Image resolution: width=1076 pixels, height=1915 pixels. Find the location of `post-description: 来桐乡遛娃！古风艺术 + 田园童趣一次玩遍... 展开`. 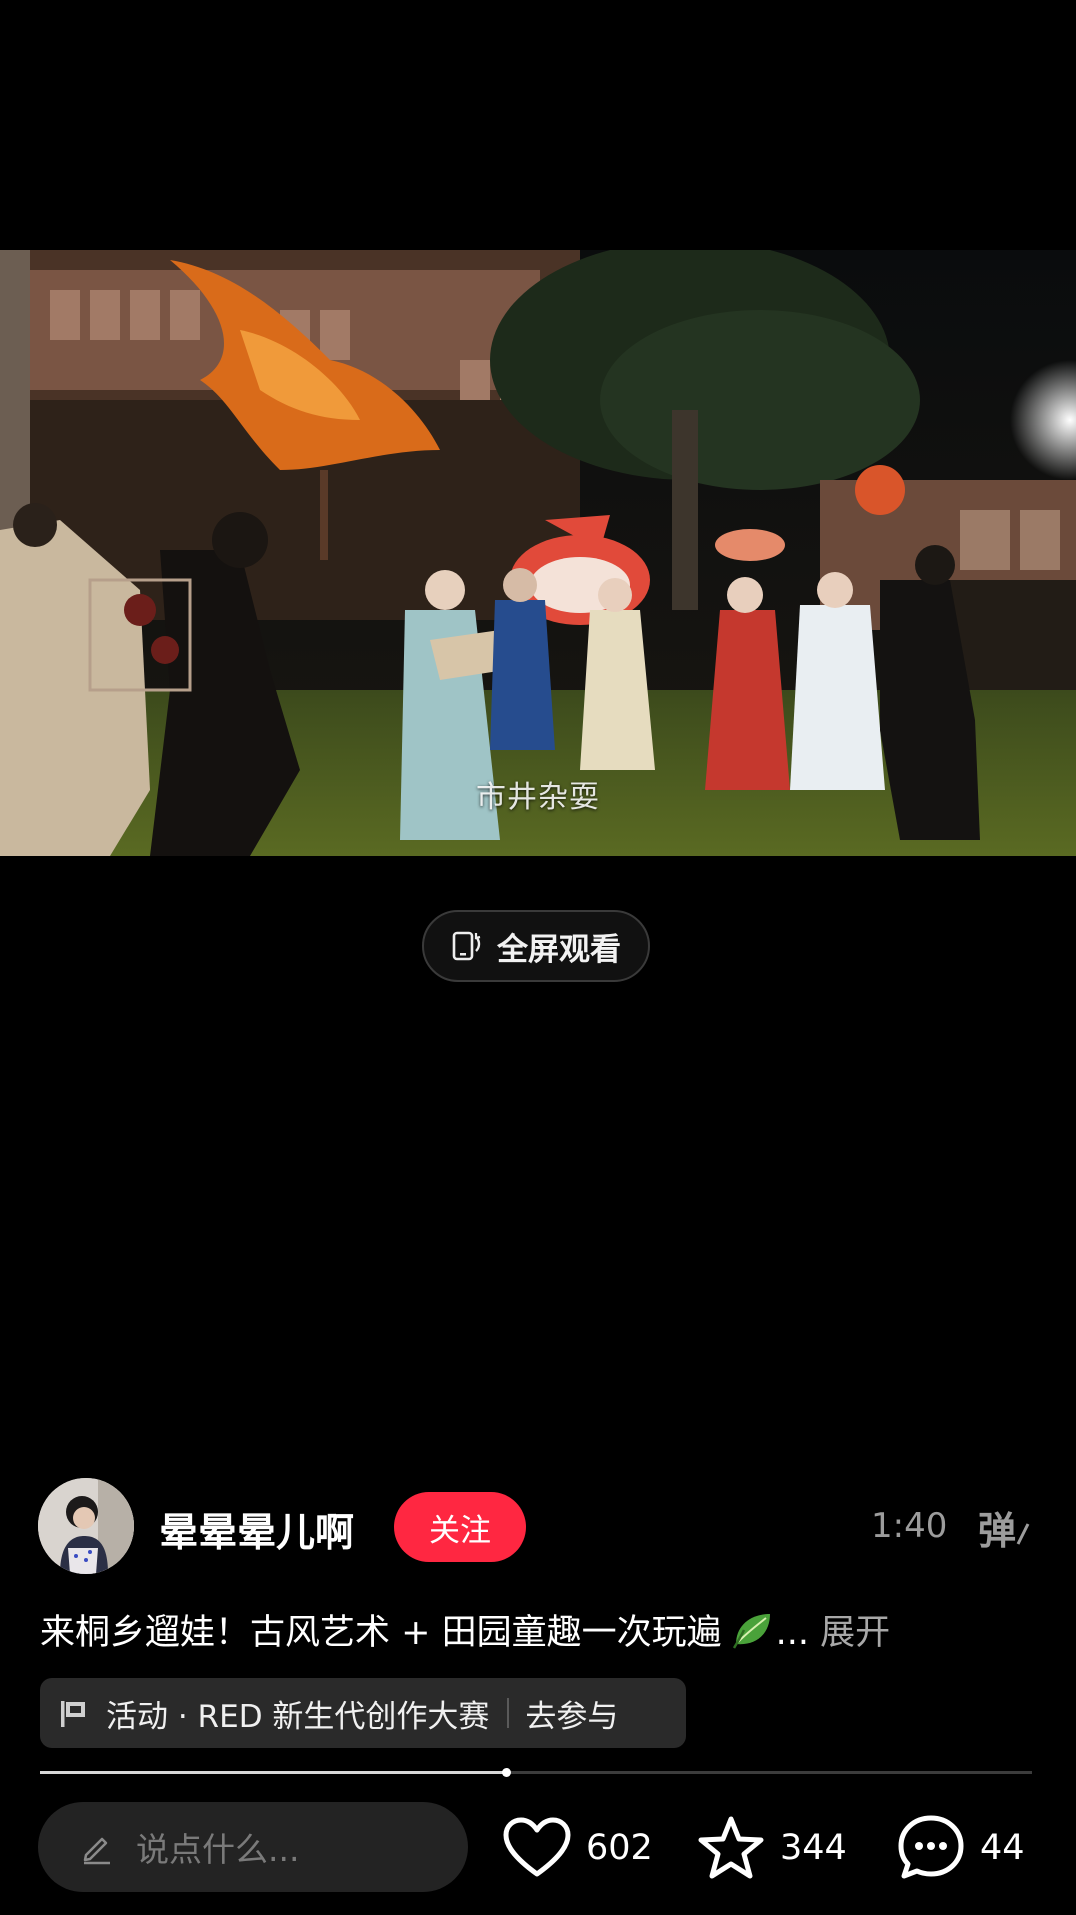

post-description: 来桐乡遛娃！古风艺术 + 田园童趣一次玩遍... 展开 is located at coordinates (465, 1632).